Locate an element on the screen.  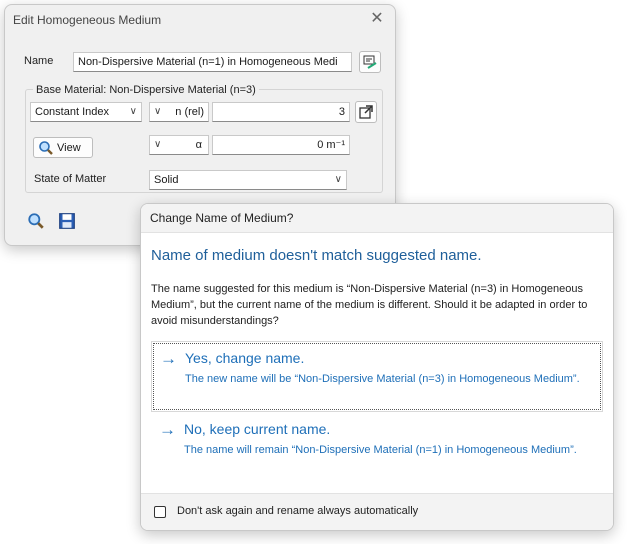
index-type-select: Constant Index ∨ is located at coordinates (86, 112).